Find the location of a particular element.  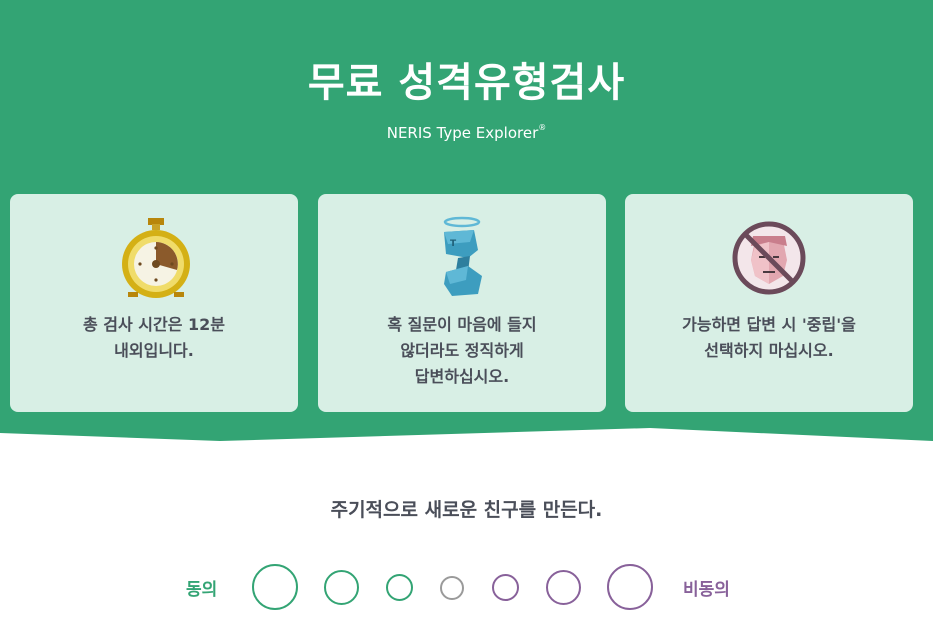

answer-option-slightly-disagree is located at coordinates (505, 587).